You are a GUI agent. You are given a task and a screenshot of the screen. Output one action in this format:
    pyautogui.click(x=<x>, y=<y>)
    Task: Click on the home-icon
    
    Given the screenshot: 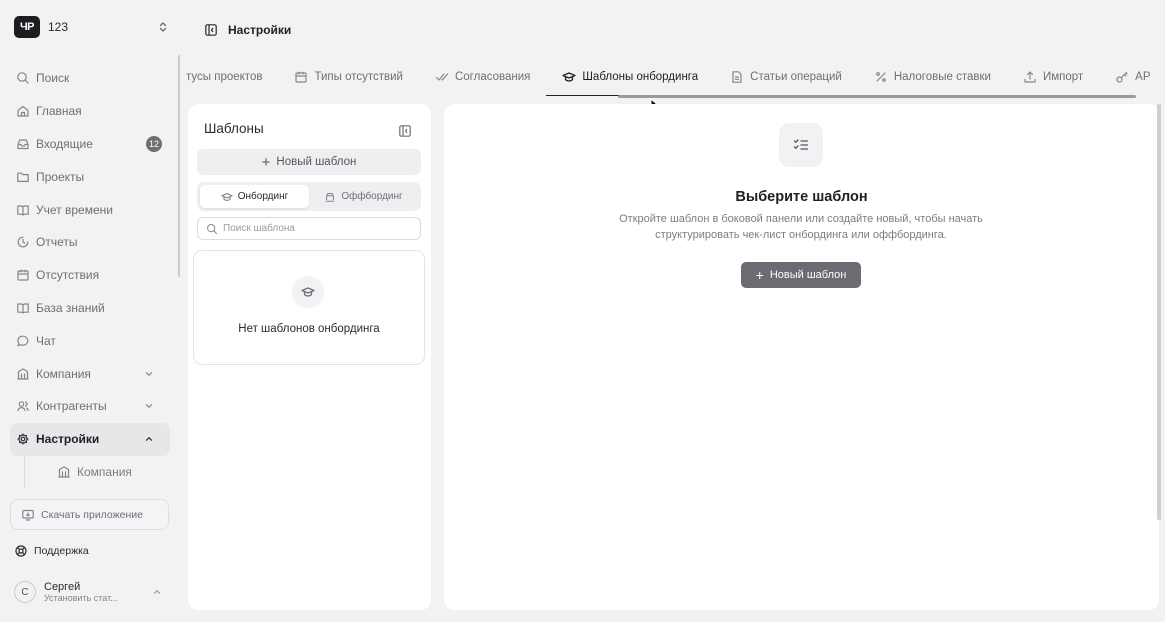 What is the action you would take?
    pyautogui.click(x=23, y=111)
    